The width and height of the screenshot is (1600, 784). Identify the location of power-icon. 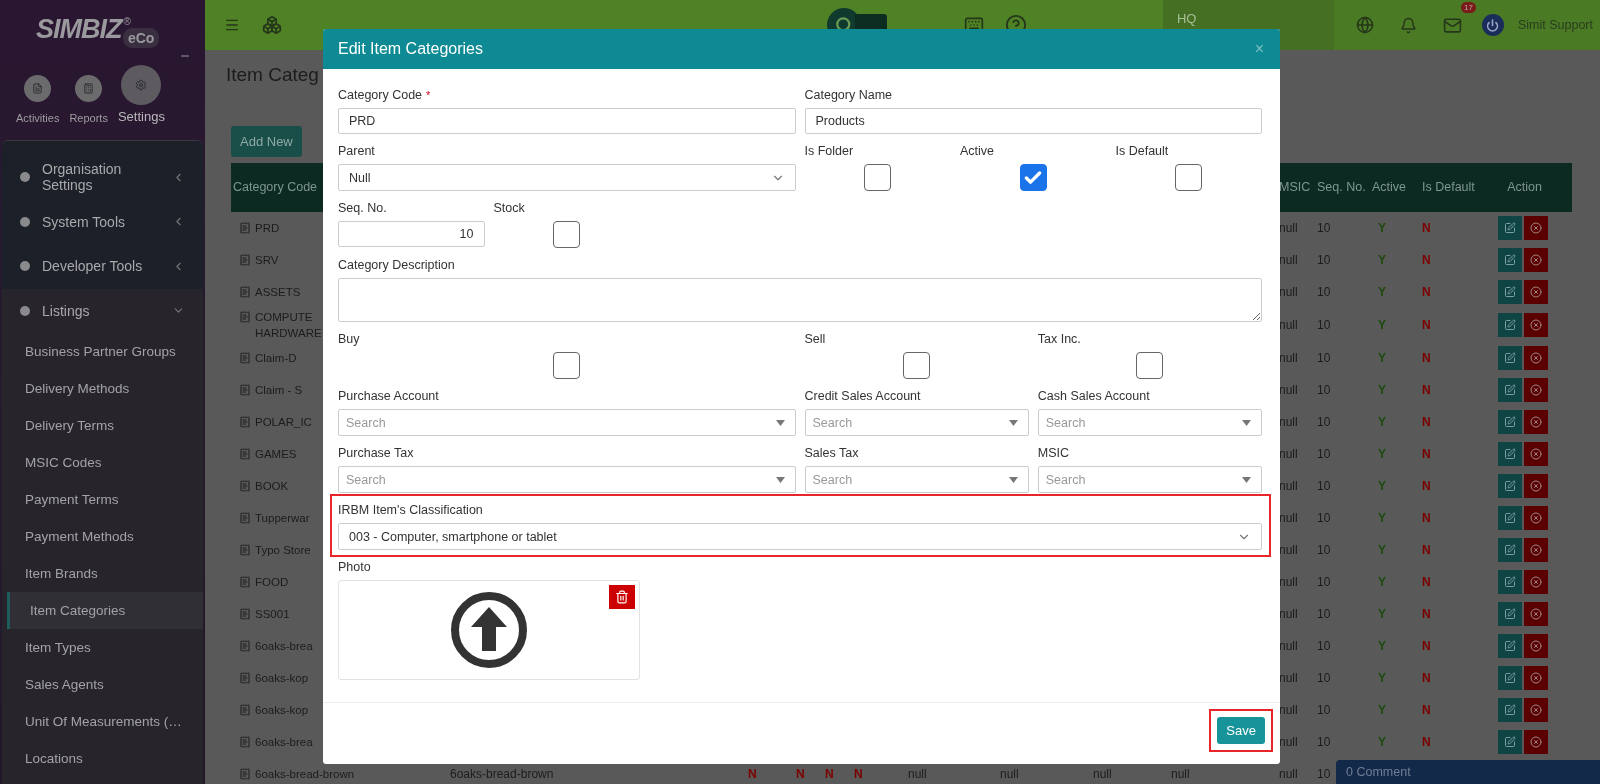
(1492, 25).